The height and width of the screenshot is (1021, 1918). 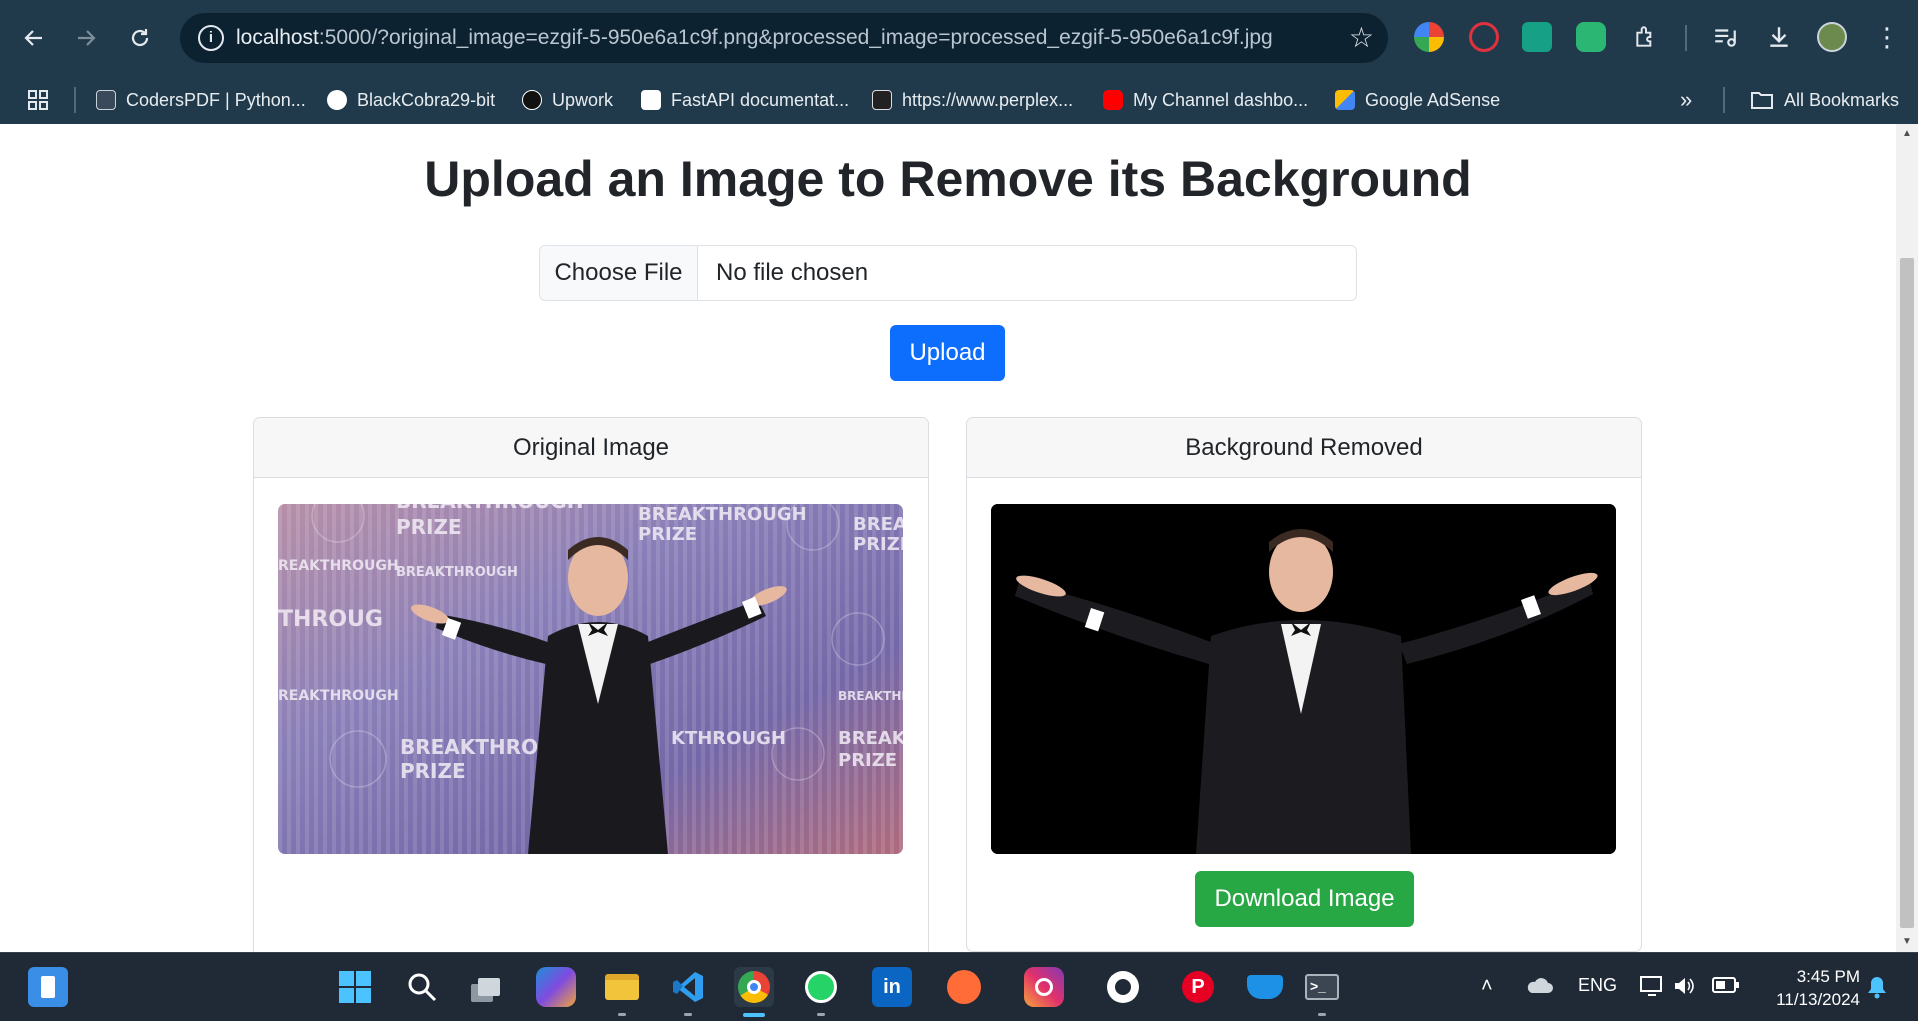 What do you see at coordinates (1842, 99) in the screenshot?
I see `all-bookmarks-label: All Bookmarks` at bounding box center [1842, 99].